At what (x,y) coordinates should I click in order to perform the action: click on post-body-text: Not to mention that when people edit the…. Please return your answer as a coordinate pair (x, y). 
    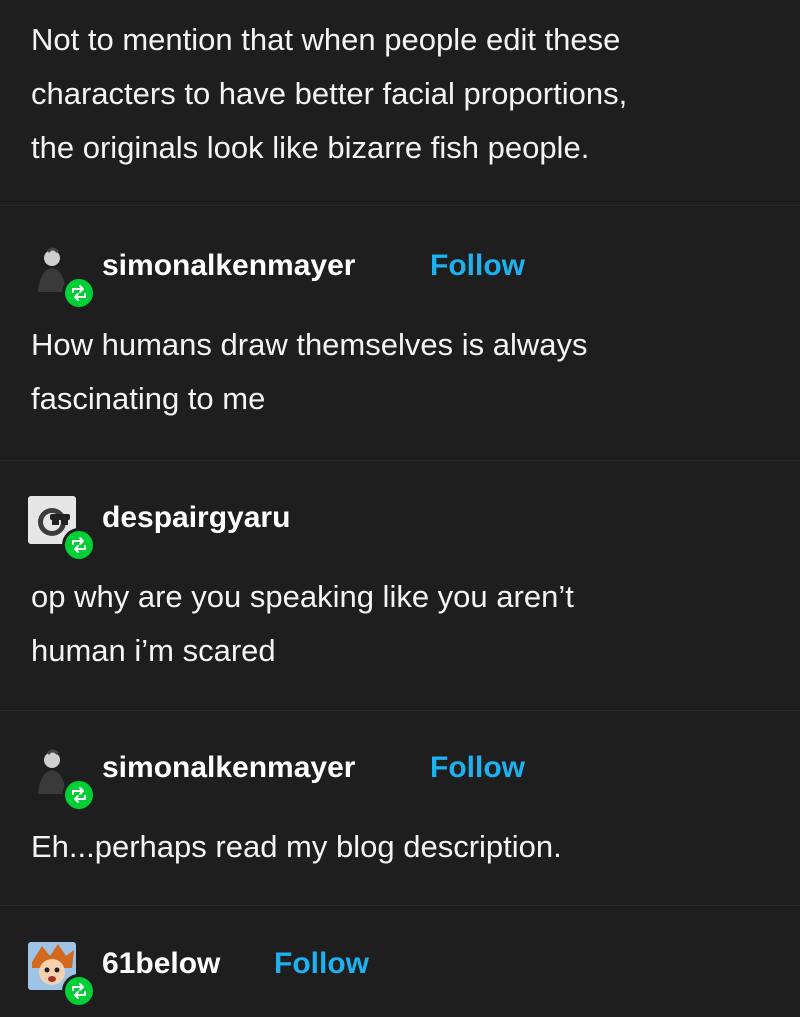
    Looking at the image, I should click on (329, 93).